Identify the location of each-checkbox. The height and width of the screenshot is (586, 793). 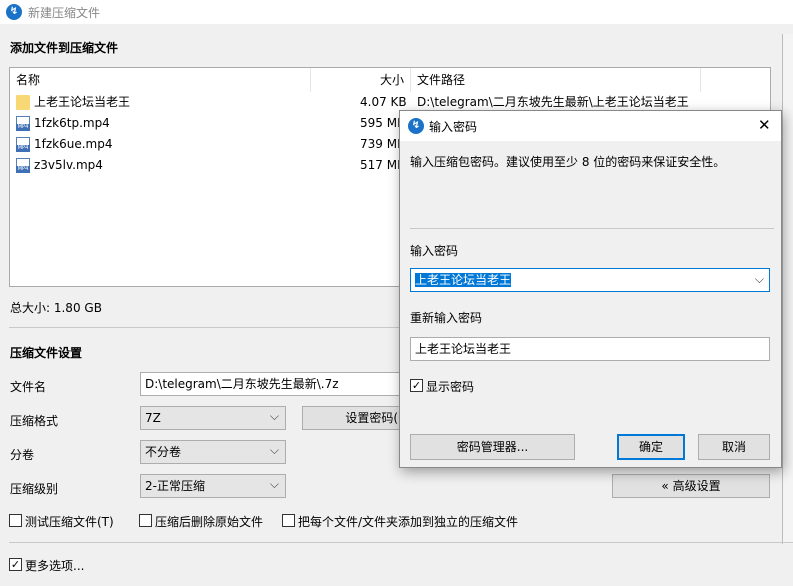
(288, 520).